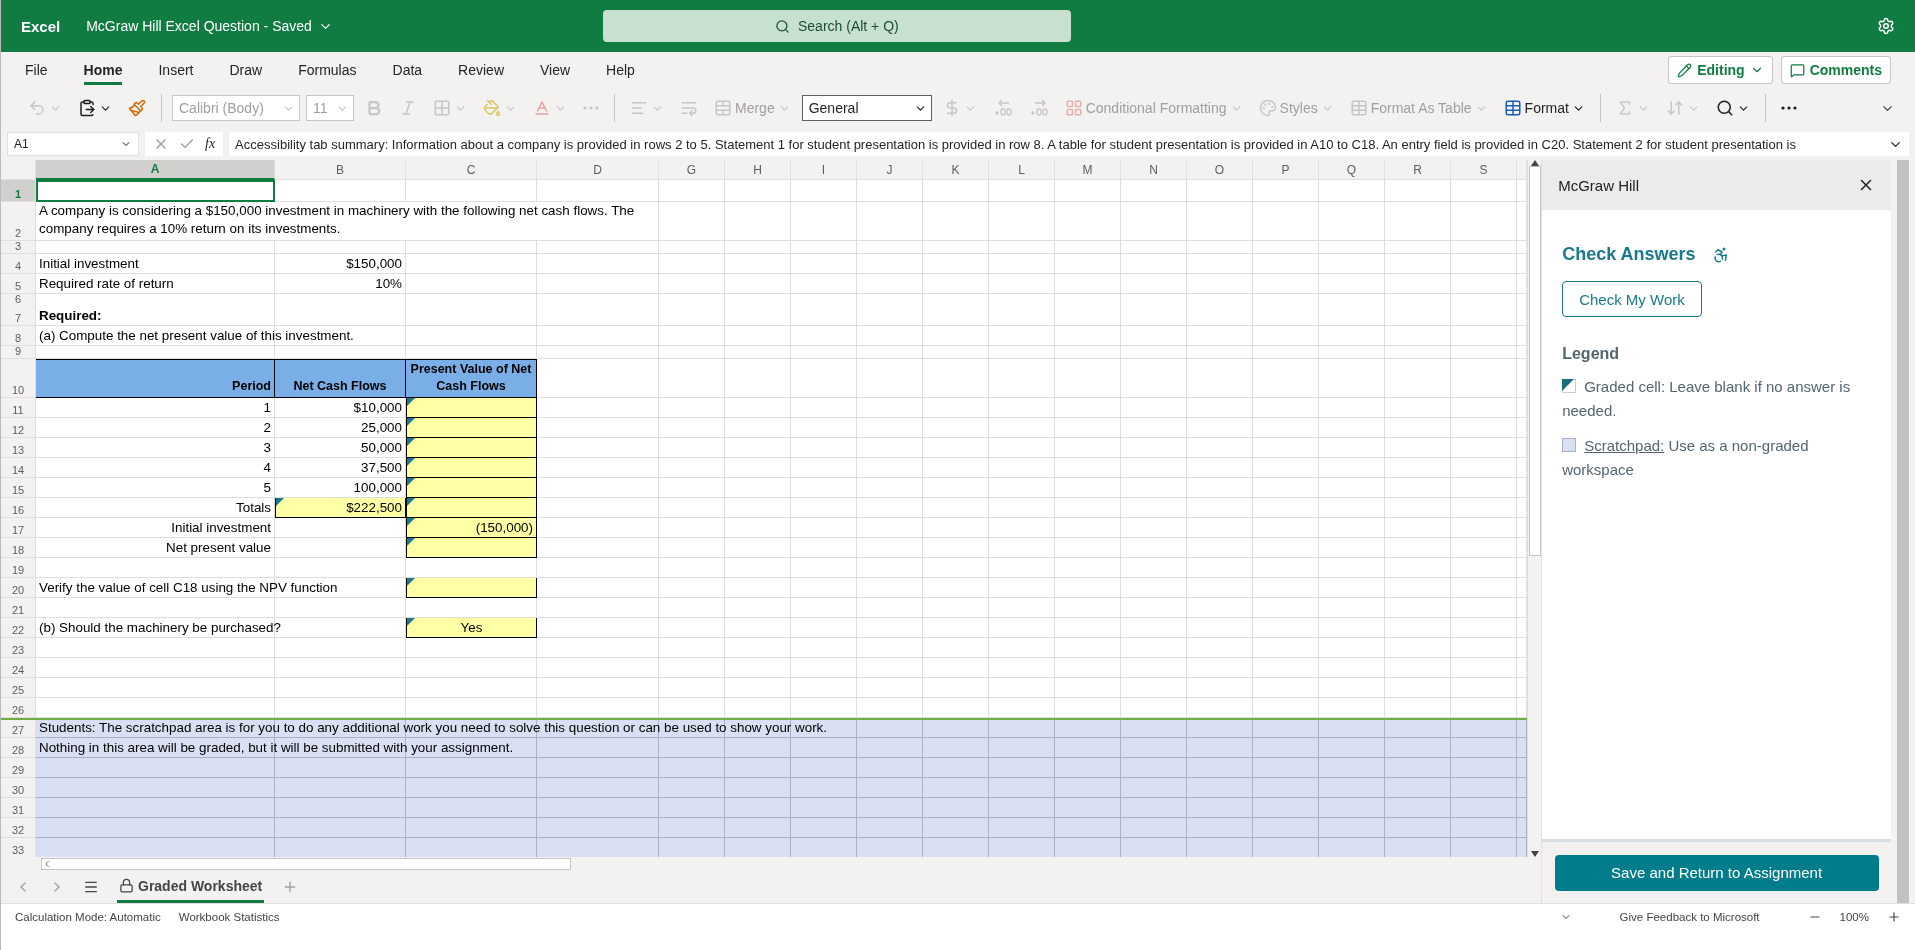 The image size is (1915, 950). What do you see at coordinates (956, 170) in the screenshot?
I see `column-header: K` at bounding box center [956, 170].